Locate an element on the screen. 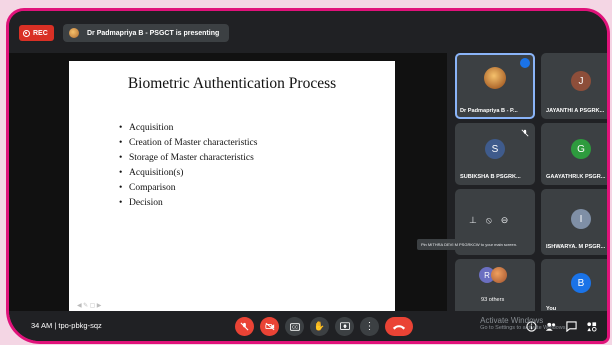 This screenshot has width=612, height=345. mic-toggle-button is located at coordinates (244, 326).